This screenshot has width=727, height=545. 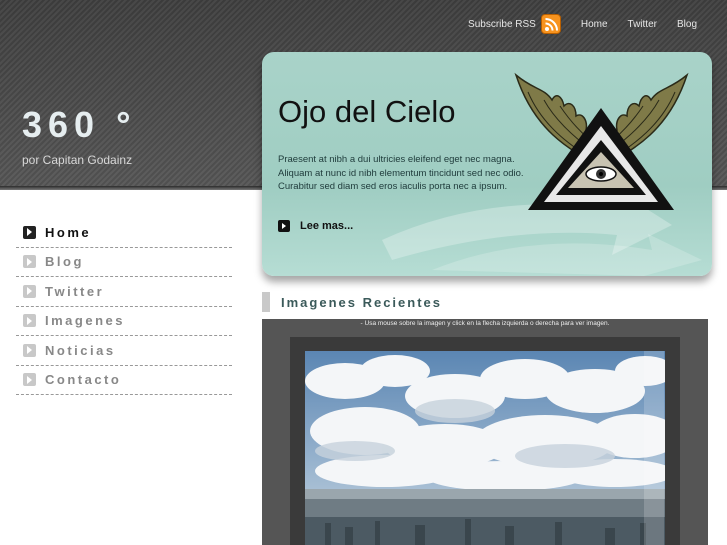 I want to click on sidebar-item-blog: Blog, so click(x=124, y=262).